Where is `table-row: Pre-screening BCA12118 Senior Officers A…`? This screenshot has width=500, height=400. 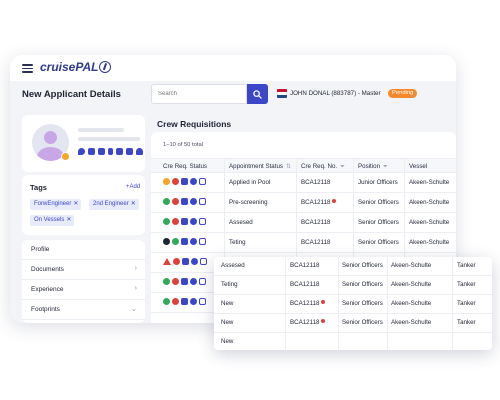
table-row: Pre-screening BCA12118 Senior Officers A… is located at coordinates (303, 203).